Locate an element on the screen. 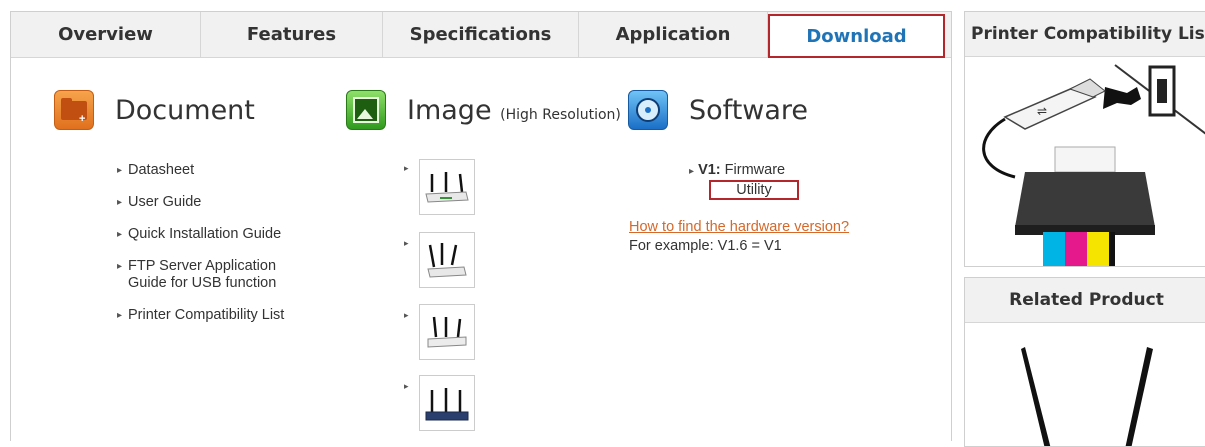  list-item: User Guide is located at coordinates (217, 202).